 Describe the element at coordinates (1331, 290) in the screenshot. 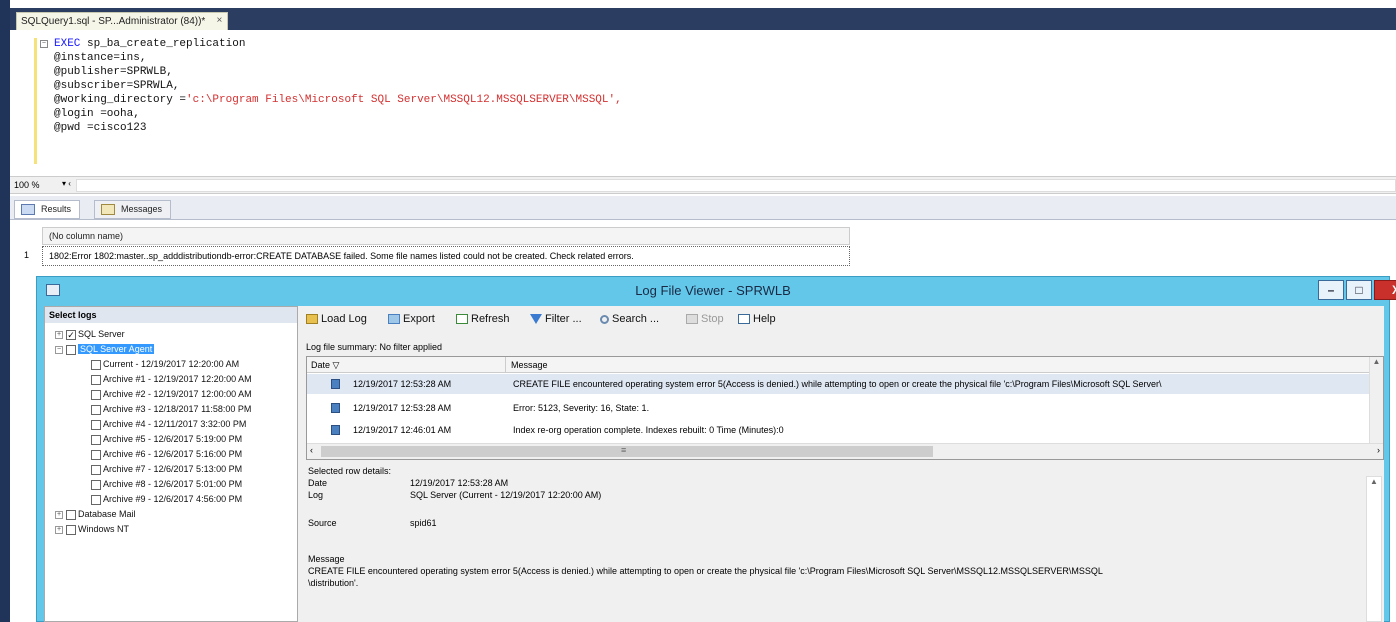

I see `minimize-button: –` at that location.